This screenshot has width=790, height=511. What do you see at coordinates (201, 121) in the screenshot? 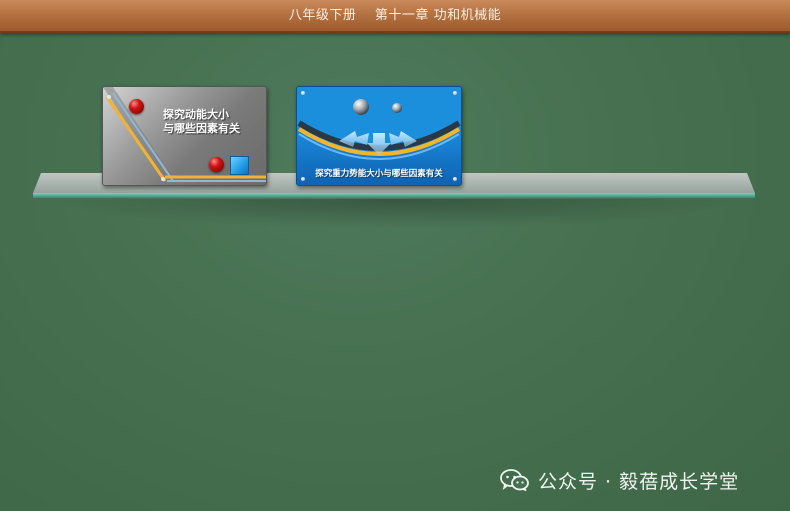
I see `card-1-title: 探究动能大小 与哪些因素有关` at bounding box center [201, 121].